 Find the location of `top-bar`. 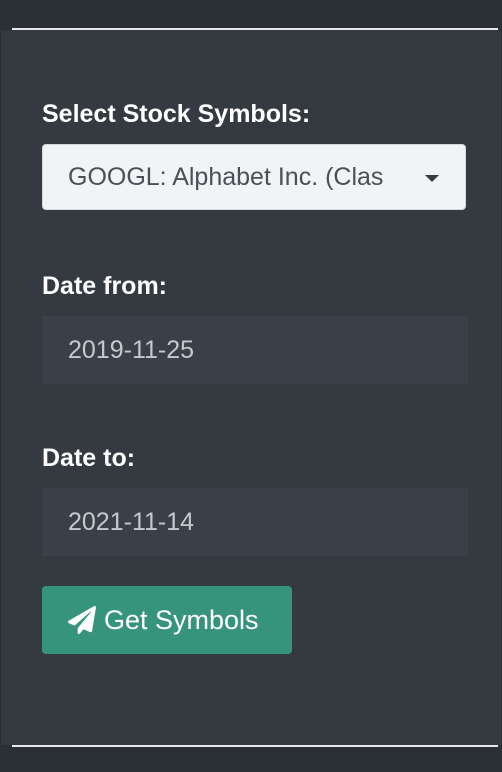

top-bar is located at coordinates (251, 15).